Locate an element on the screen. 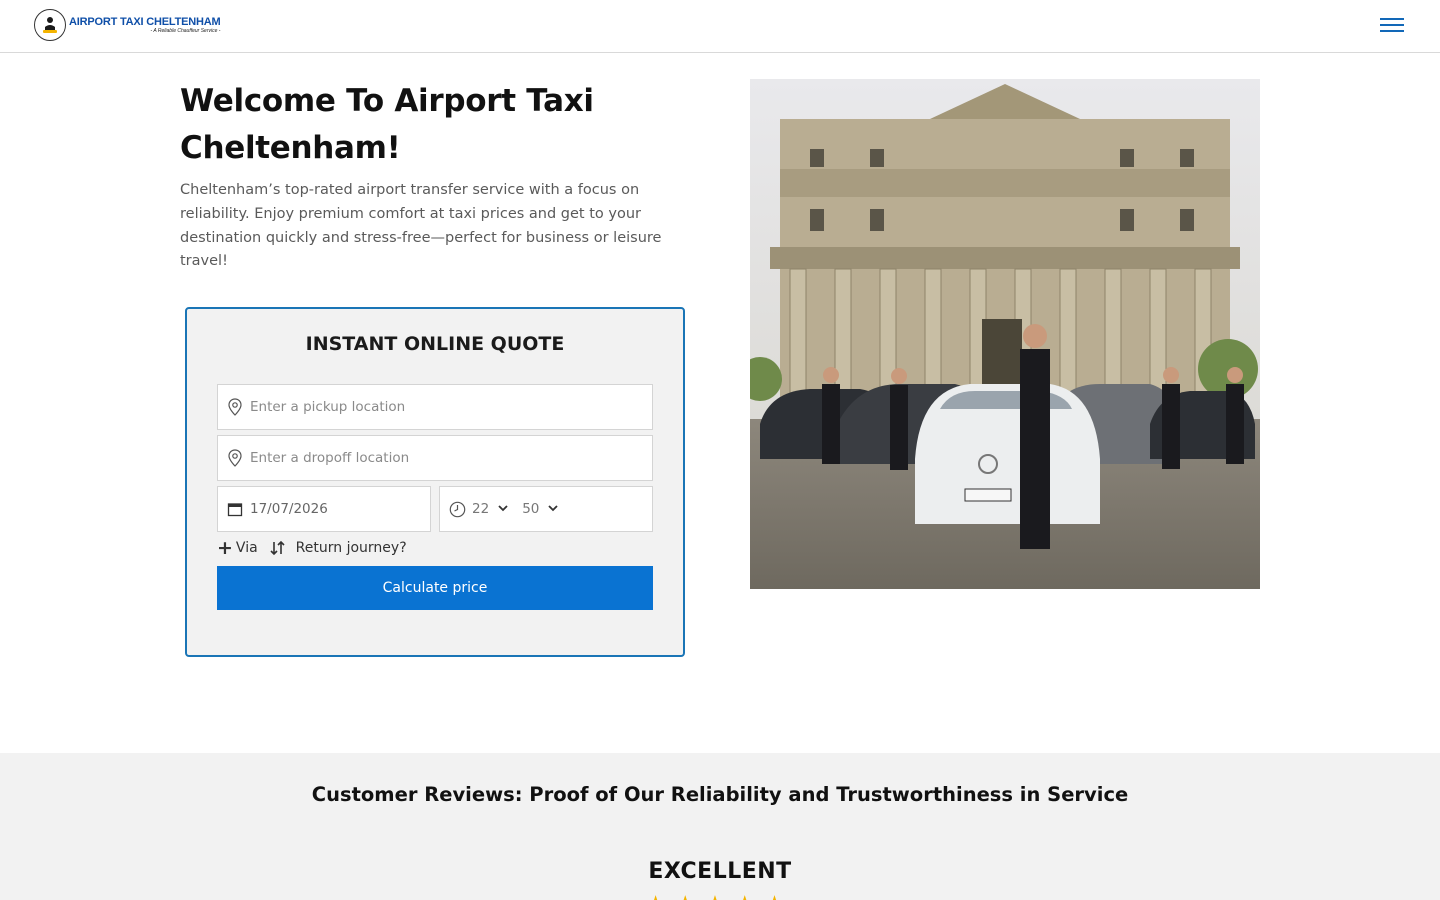 The image size is (1440, 900). return-journey-toggle: Return journey? is located at coordinates (338, 548).